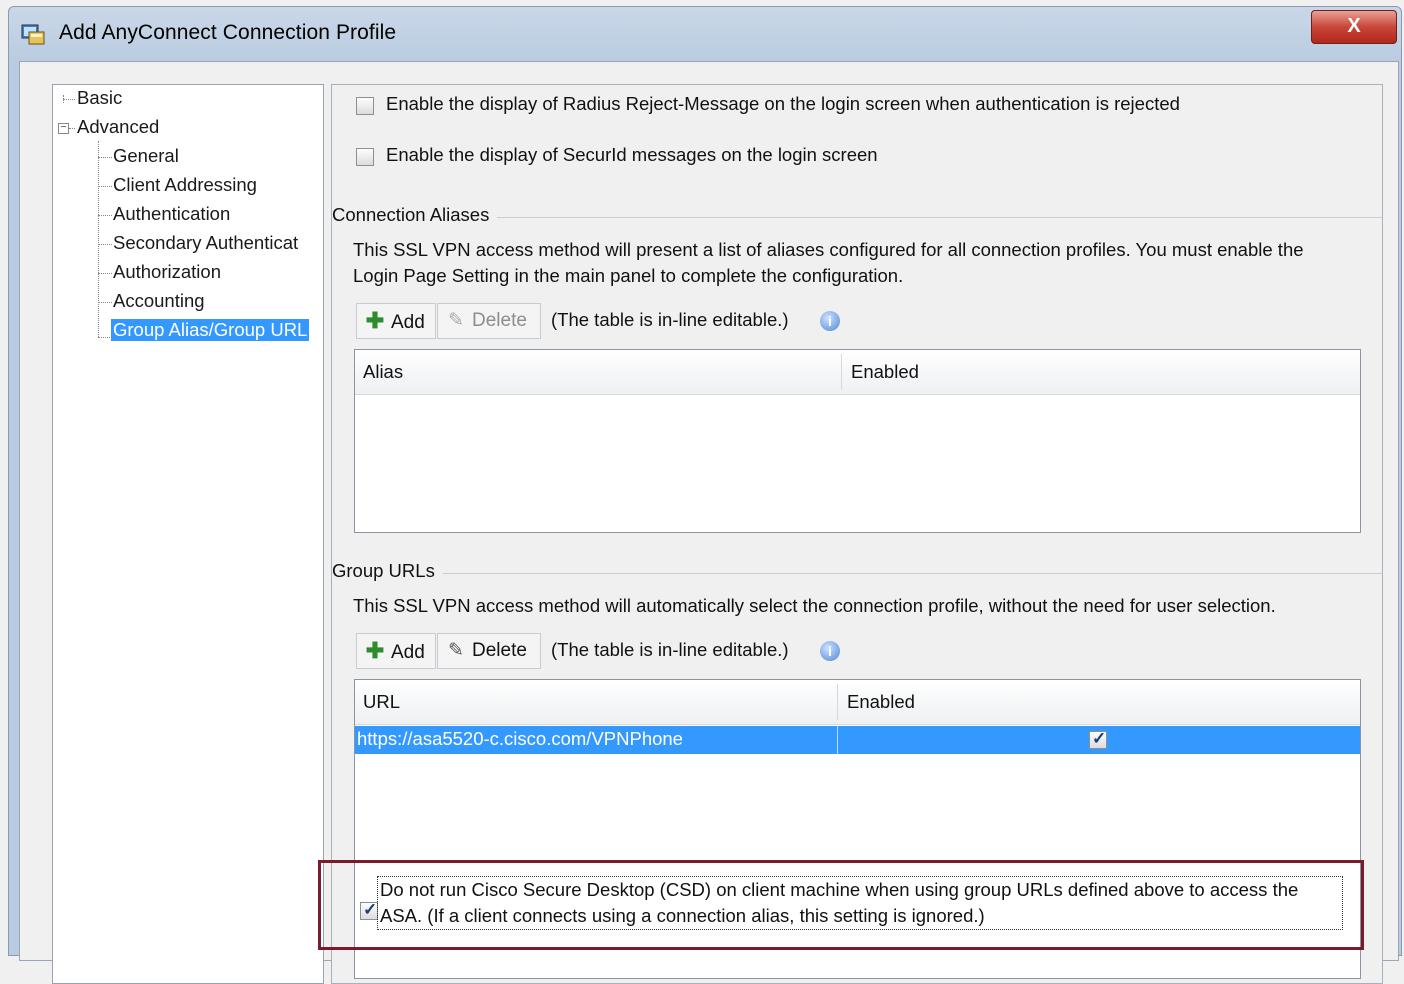  What do you see at coordinates (415, 215) in the screenshot?
I see `connection-aliases-title: Connection Aliases` at bounding box center [415, 215].